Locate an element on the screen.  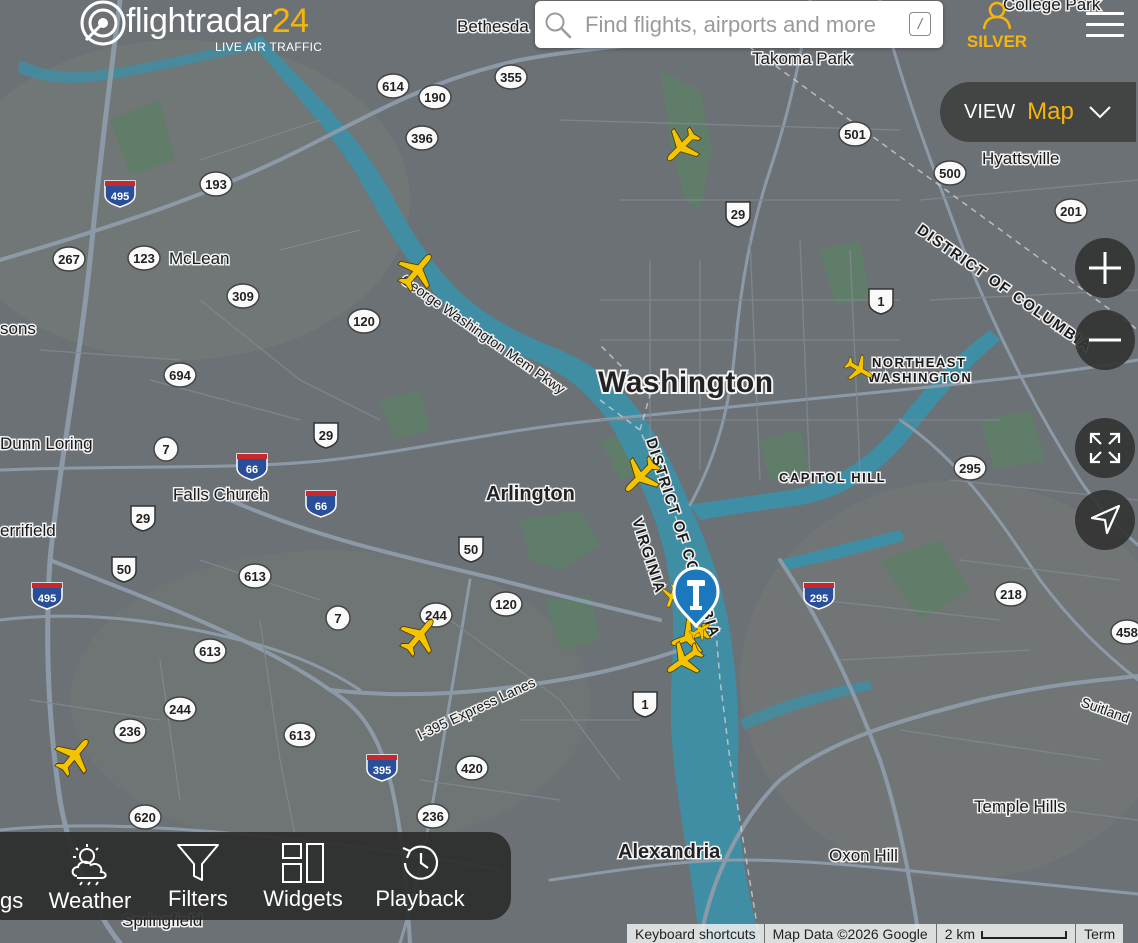
road-shield-state-120: 120 is located at coordinates (506, 604).